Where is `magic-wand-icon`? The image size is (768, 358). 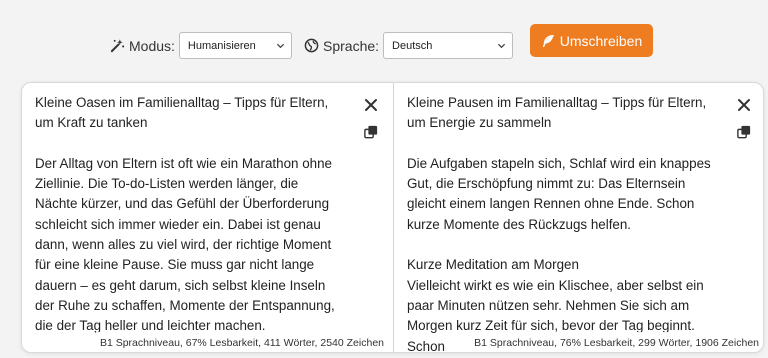 magic-wand-icon is located at coordinates (117, 46).